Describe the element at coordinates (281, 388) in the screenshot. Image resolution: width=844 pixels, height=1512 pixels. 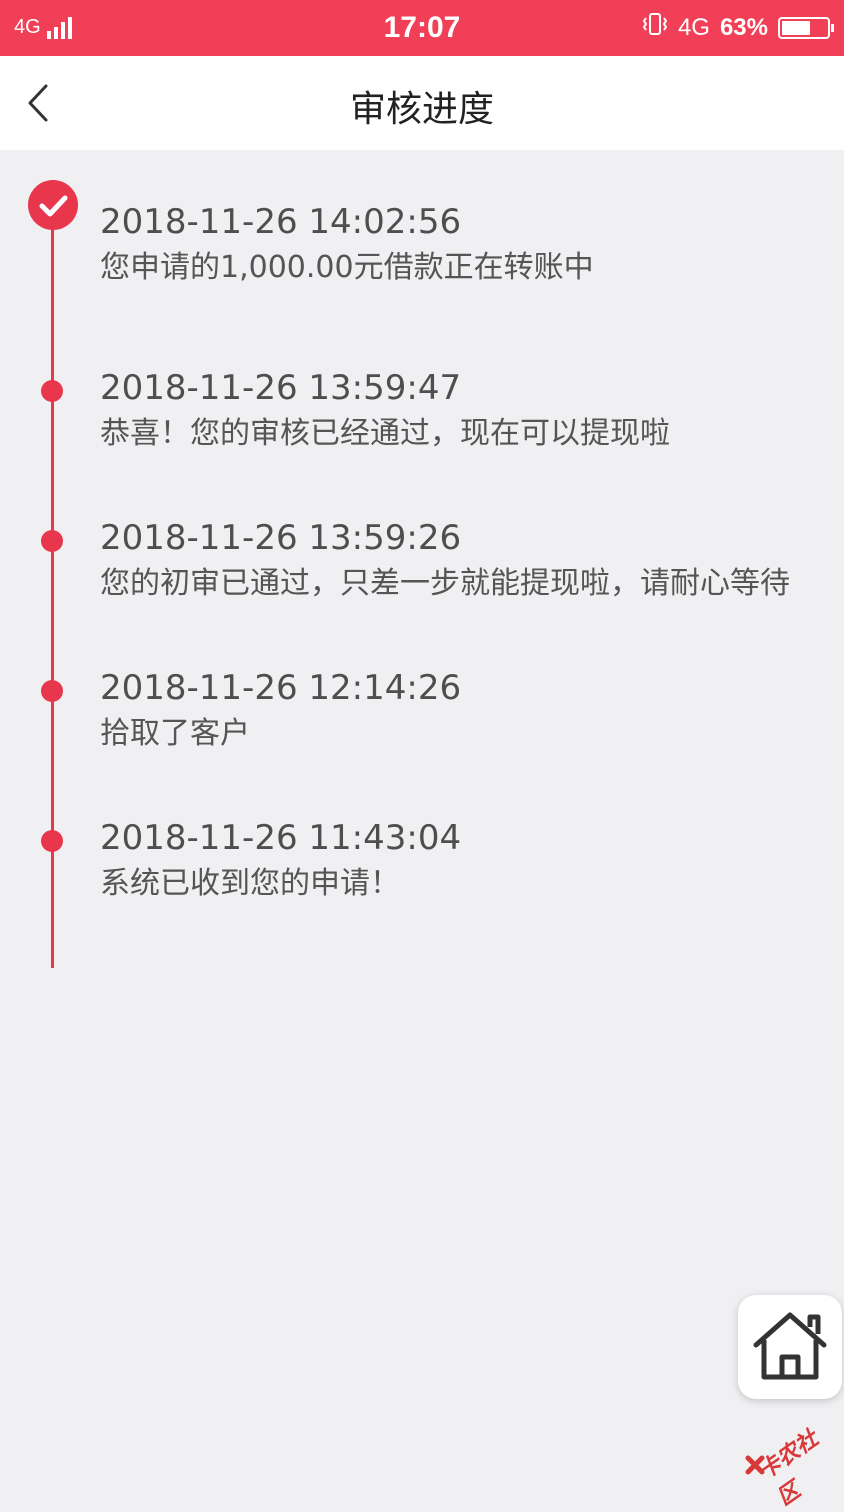
I see `entry-time: 2018-11-26 13:59:47` at that location.